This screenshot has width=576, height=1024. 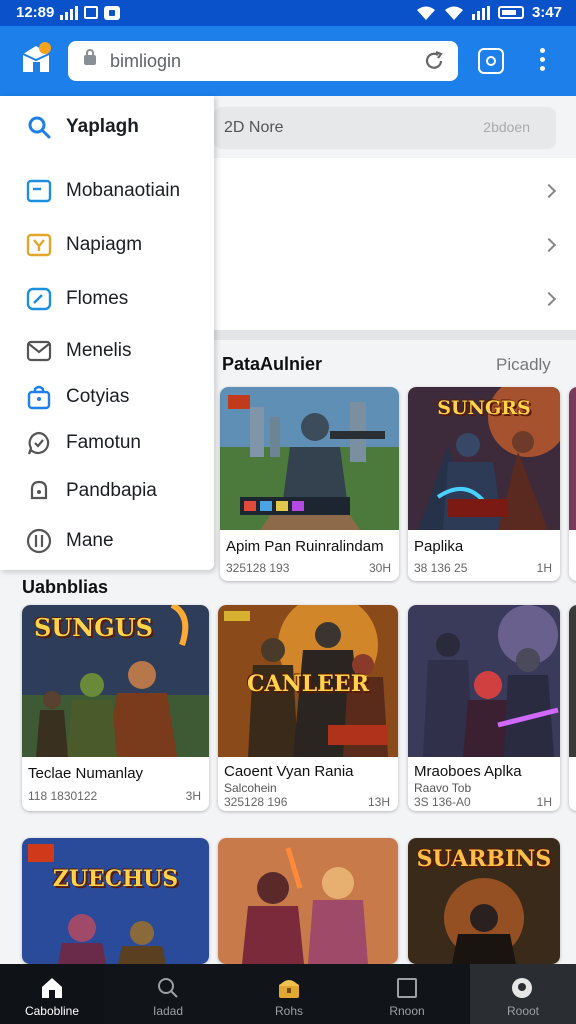 I want to click on drawer-item-label: Cotyias, so click(x=98, y=396).